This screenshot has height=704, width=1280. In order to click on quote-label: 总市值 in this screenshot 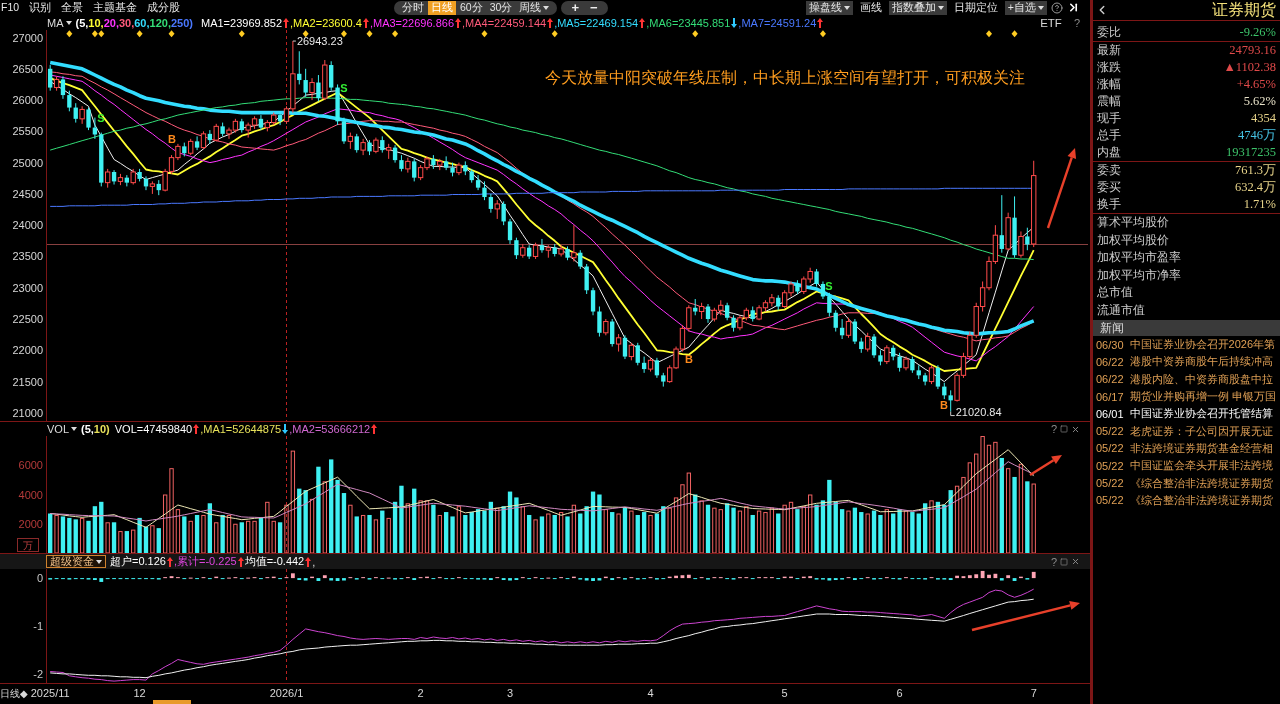, I will do `click(1115, 293)`.